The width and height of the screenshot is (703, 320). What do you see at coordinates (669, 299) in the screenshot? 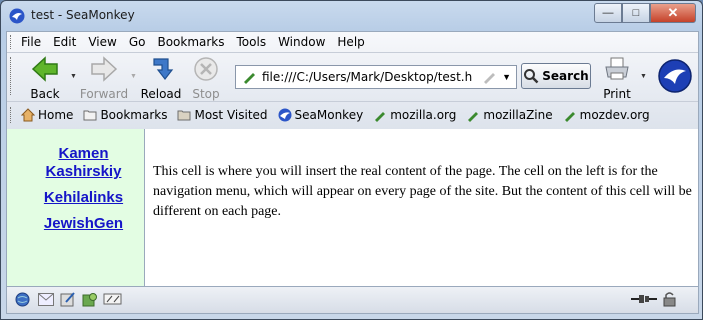
I see `security-lock-icon` at bounding box center [669, 299].